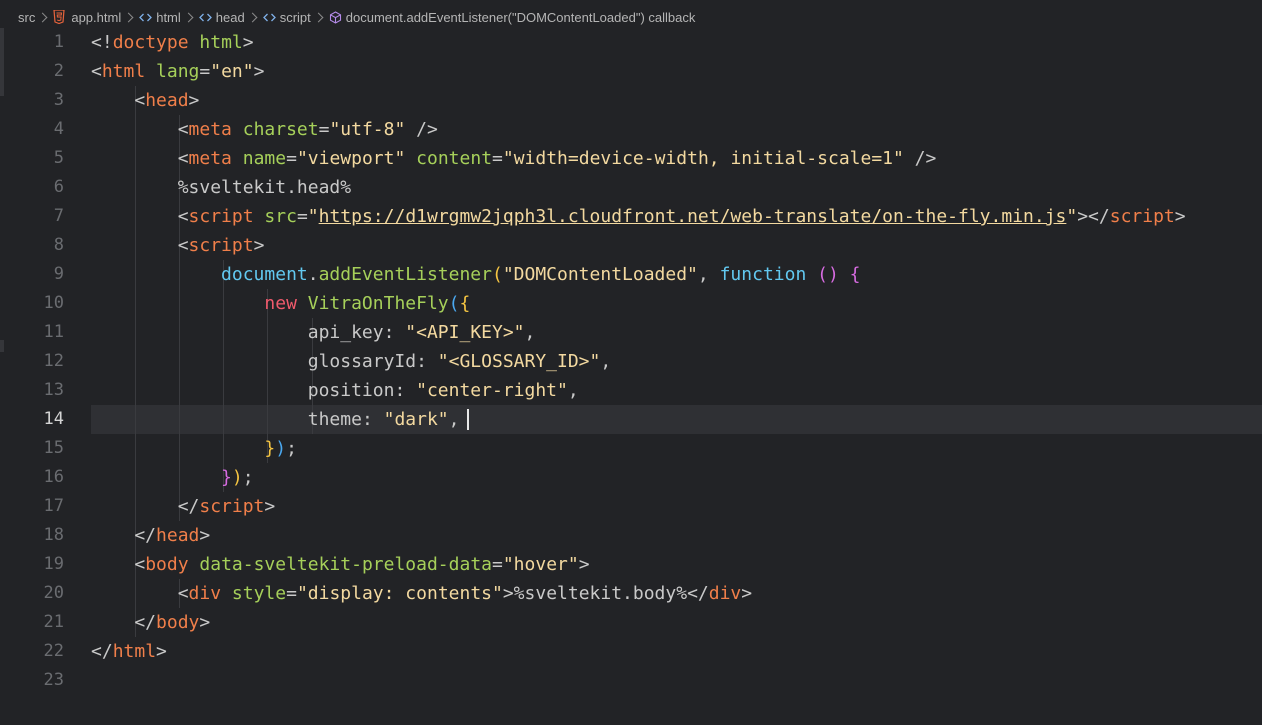 This screenshot has width=1262, height=725. Describe the element at coordinates (454, 158) in the screenshot. I see `code-token: content` at that location.